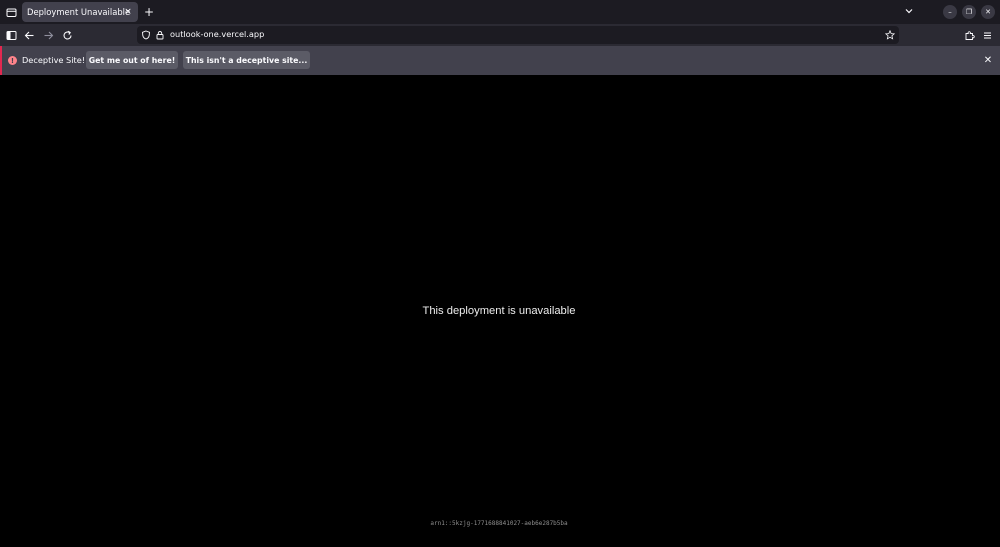 This screenshot has height=547, width=1000. What do you see at coordinates (987, 35) in the screenshot?
I see `hamburger-menu-icon` at bounding box center [987, 35].